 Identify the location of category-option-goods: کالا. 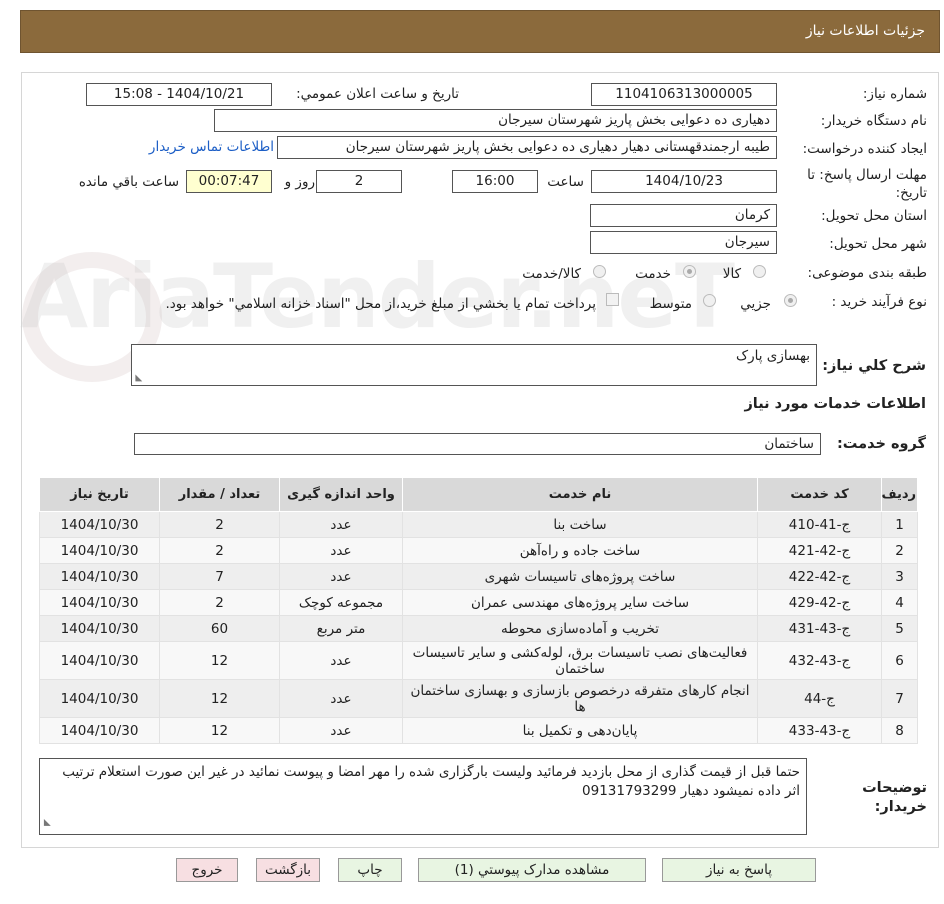
(731, 274).